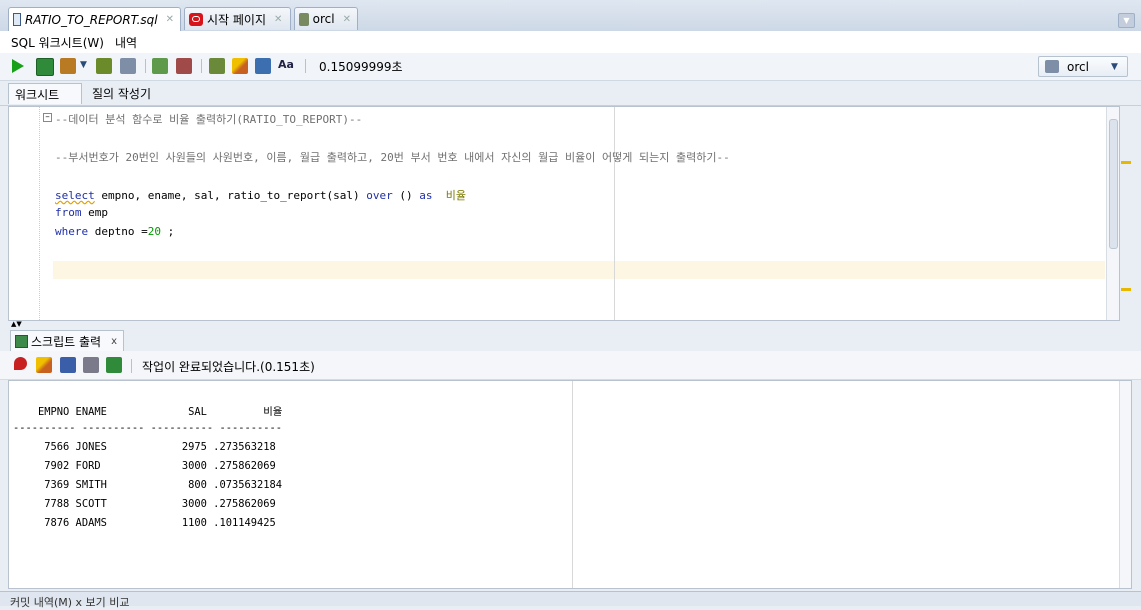 The width and height of the screenshot is (1141, 610). What do you see at coordinates (570, 325) in the screenshot?
I see `panel-splitter: ▲▼` at bounding box center [570, 325].